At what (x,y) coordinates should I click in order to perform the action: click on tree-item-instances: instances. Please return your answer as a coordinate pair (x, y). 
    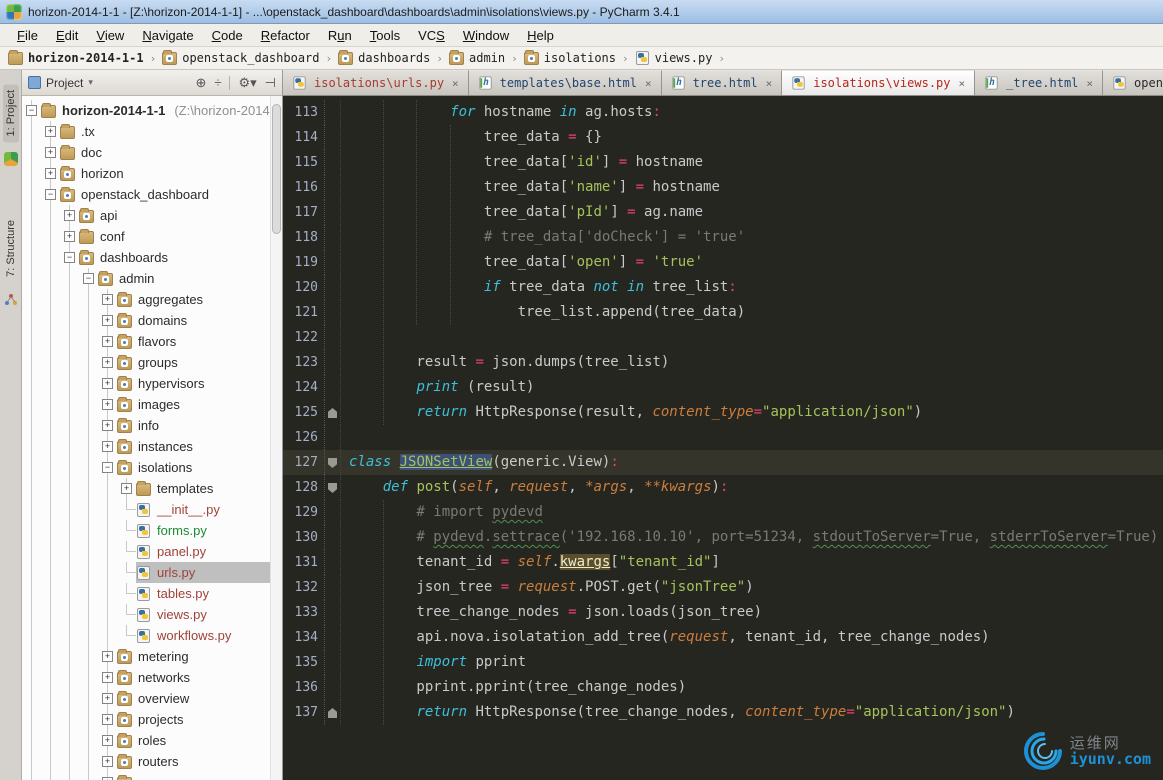
    Looking at the image, I should click on (193, 446).